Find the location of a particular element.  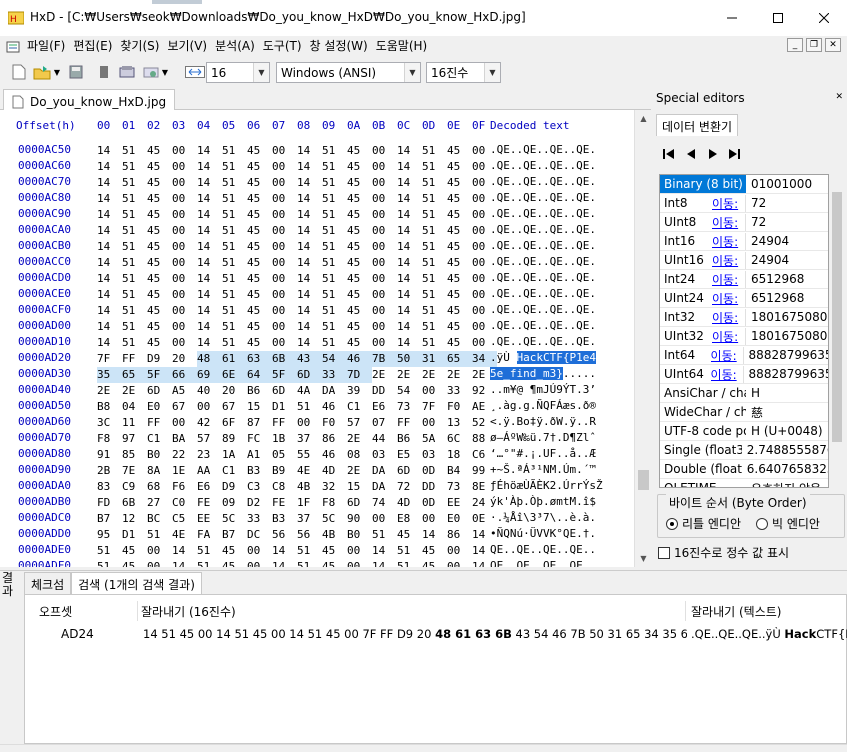

hex-int-checkbox: 16진수로 정수 값 표시 is located at coordinates (723, 552).